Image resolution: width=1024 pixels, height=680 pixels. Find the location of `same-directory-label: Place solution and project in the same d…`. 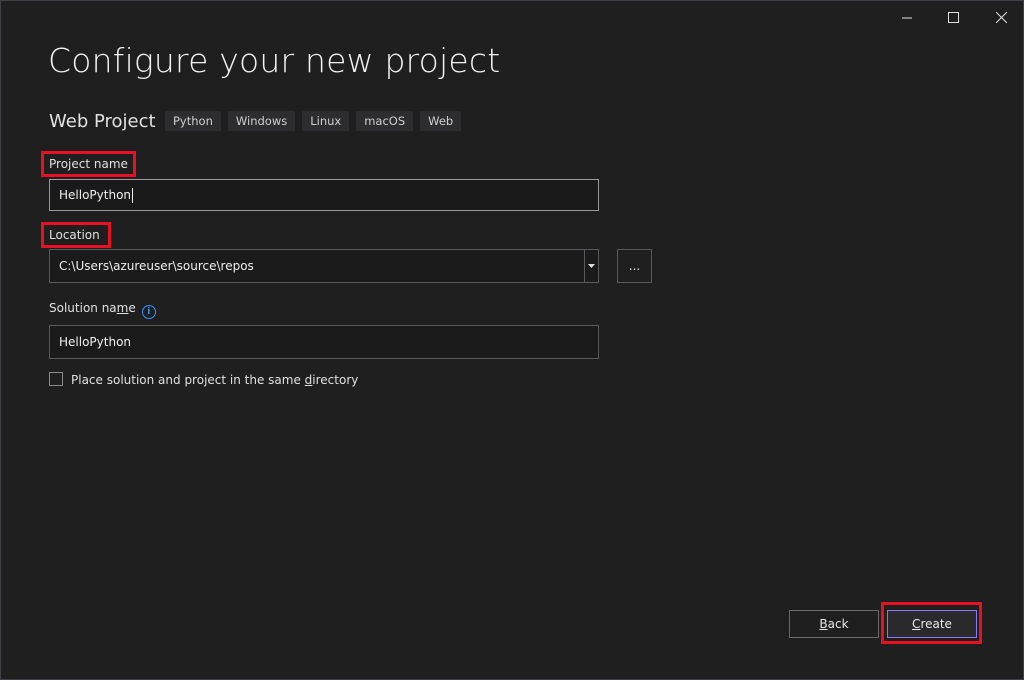

same-directory-label: Place solution and project in the same d… is located at coordinates (214, 380).